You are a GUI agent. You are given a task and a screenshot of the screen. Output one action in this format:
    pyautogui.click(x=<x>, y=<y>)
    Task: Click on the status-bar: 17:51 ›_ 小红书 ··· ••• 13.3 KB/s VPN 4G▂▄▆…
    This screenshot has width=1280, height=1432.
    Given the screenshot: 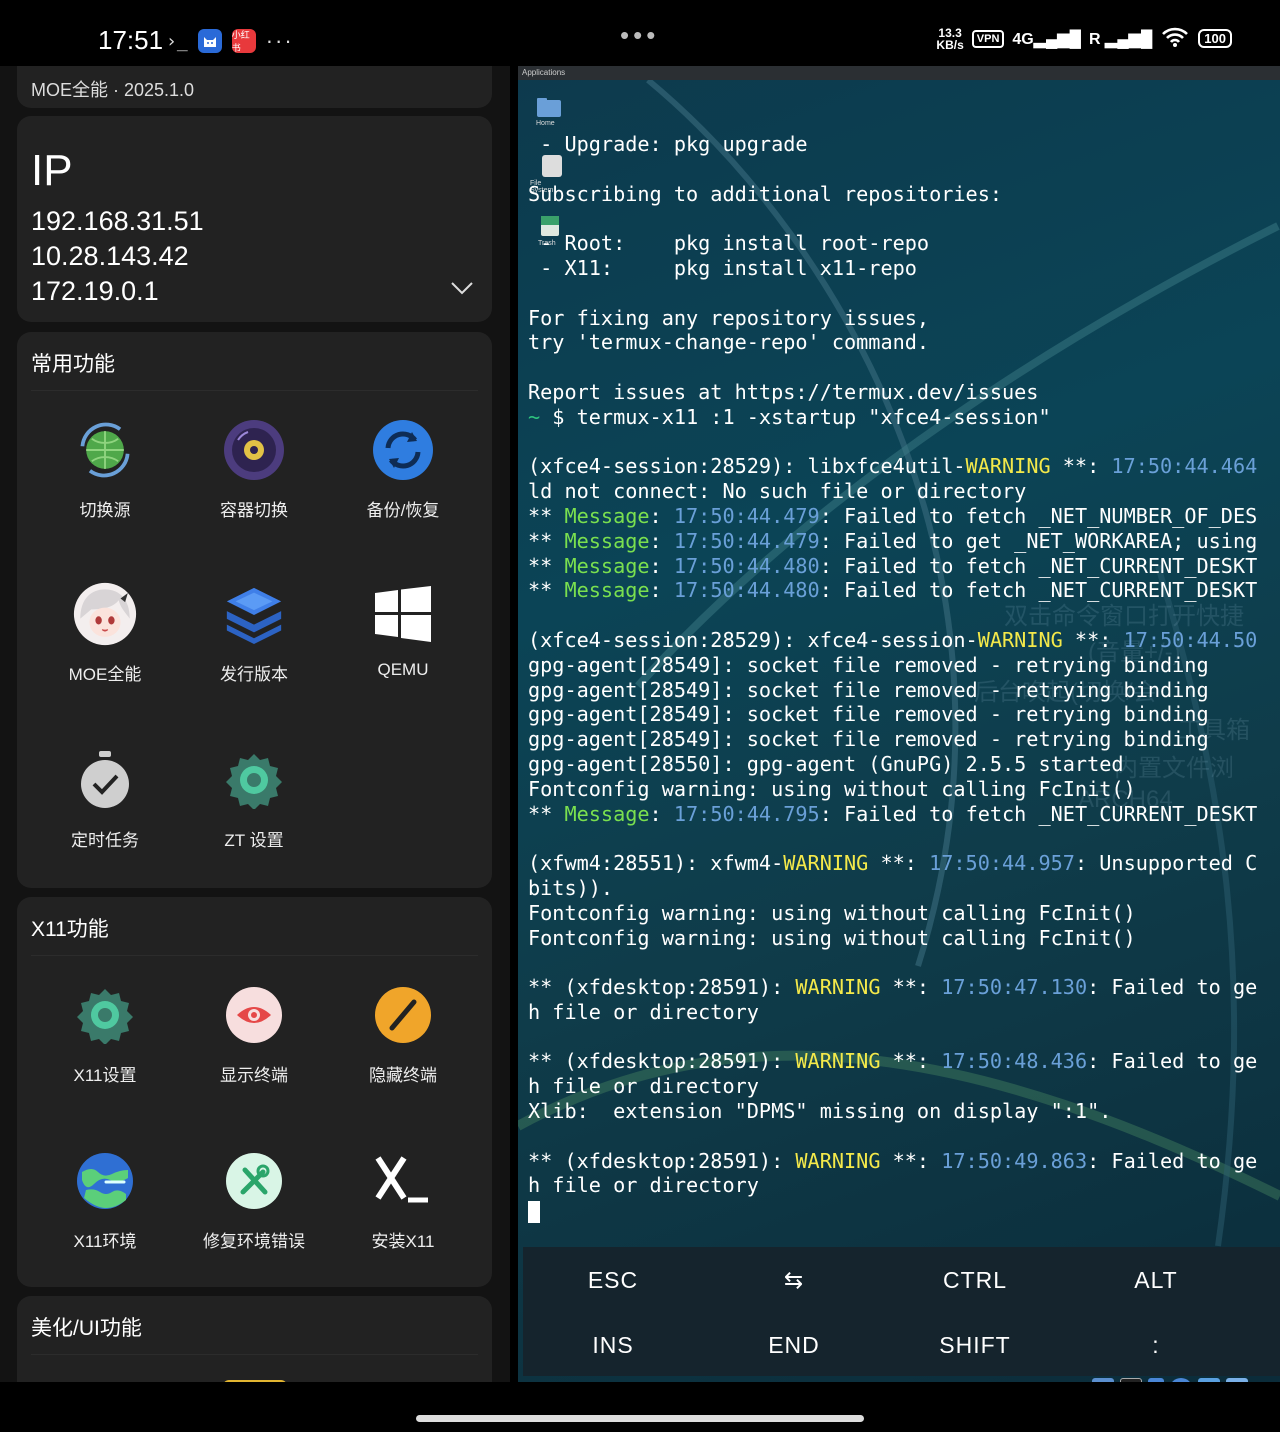 What is the action you would take?
    pyautogui.click(x=640, y=33)
    